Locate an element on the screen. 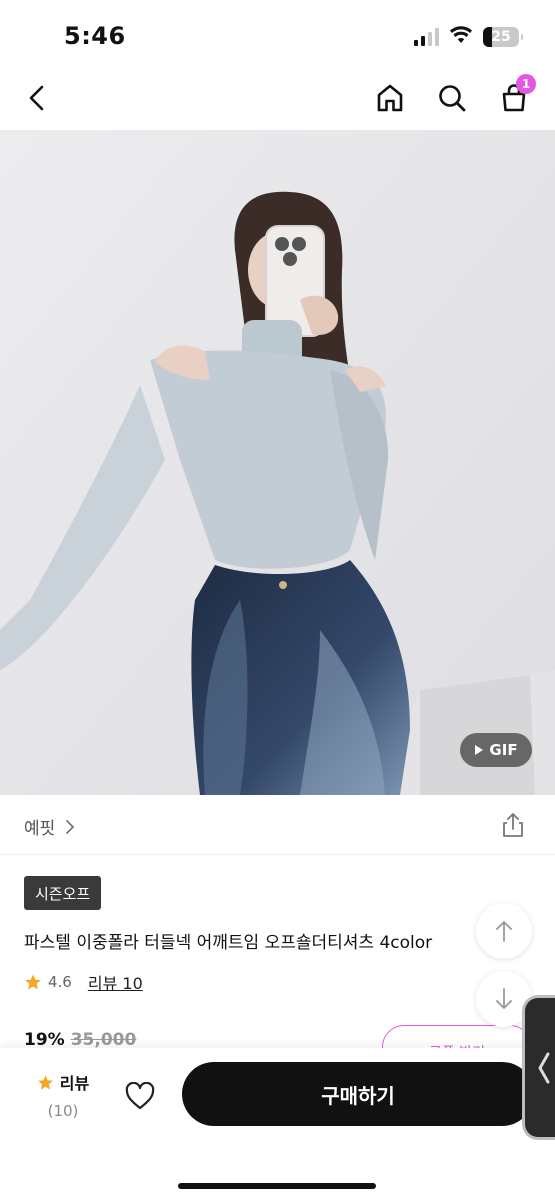 The height and width of the screenshot is (1200, 555). product-title: 파스텔 이중폴라 터들넥 어깨트임 오프숄더티셔츠 4color is located at coordinates (228, 943).